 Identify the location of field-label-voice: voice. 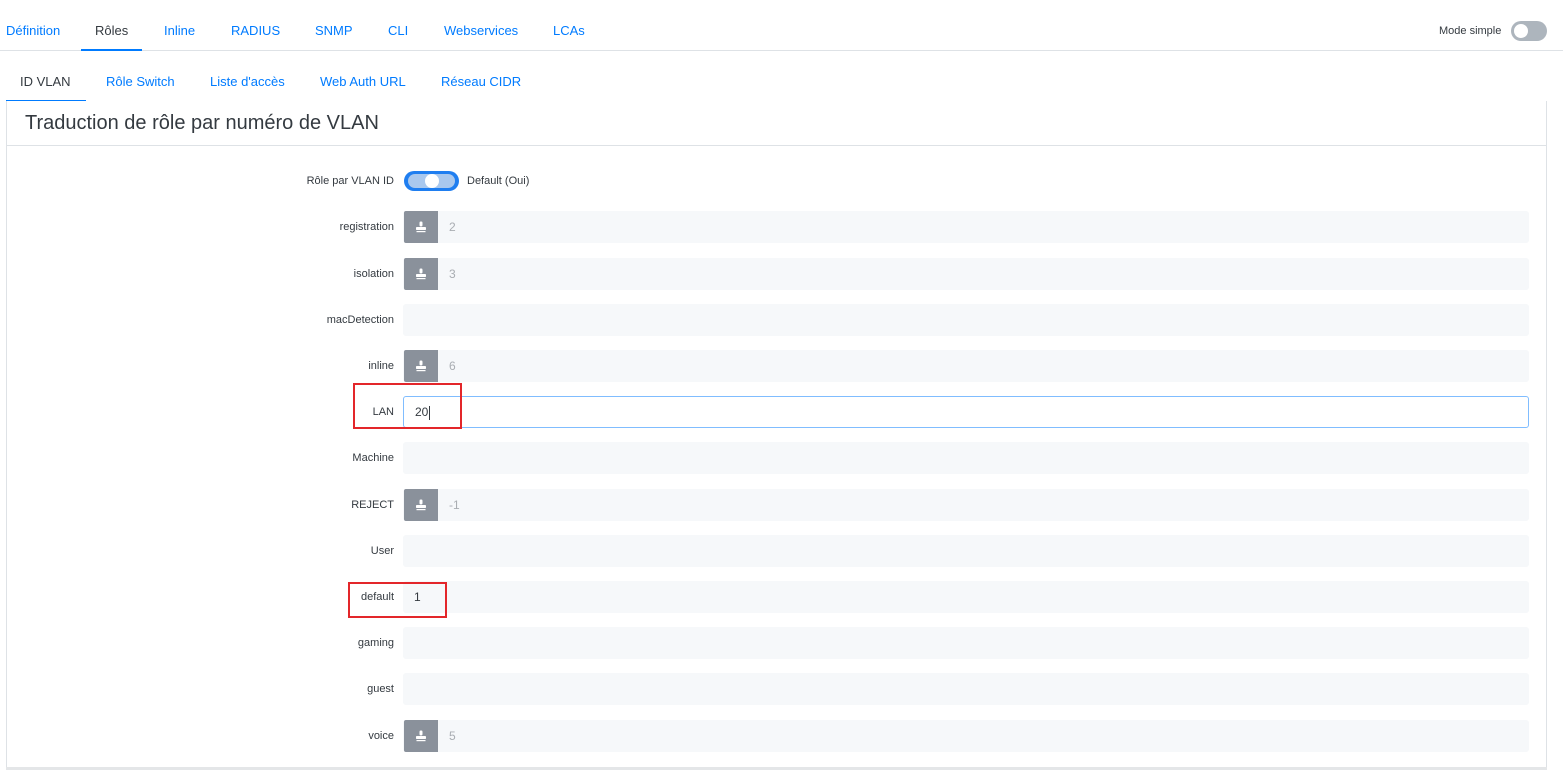
(381, 736).